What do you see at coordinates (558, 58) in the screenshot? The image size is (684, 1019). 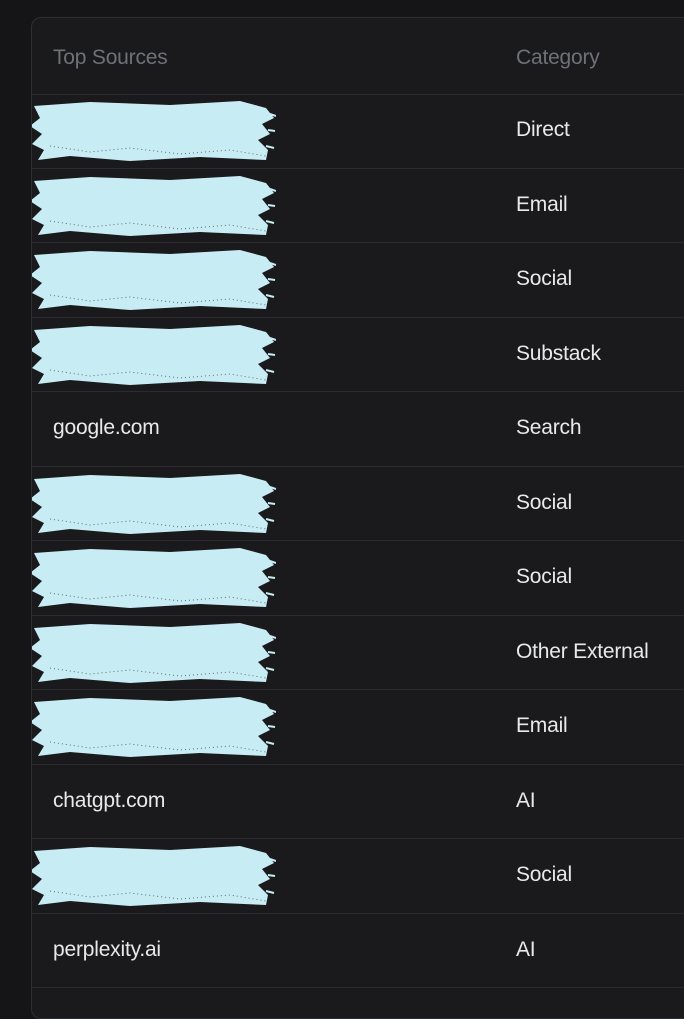 I see `column-header-category: Category` at bounding box center [558, 58].